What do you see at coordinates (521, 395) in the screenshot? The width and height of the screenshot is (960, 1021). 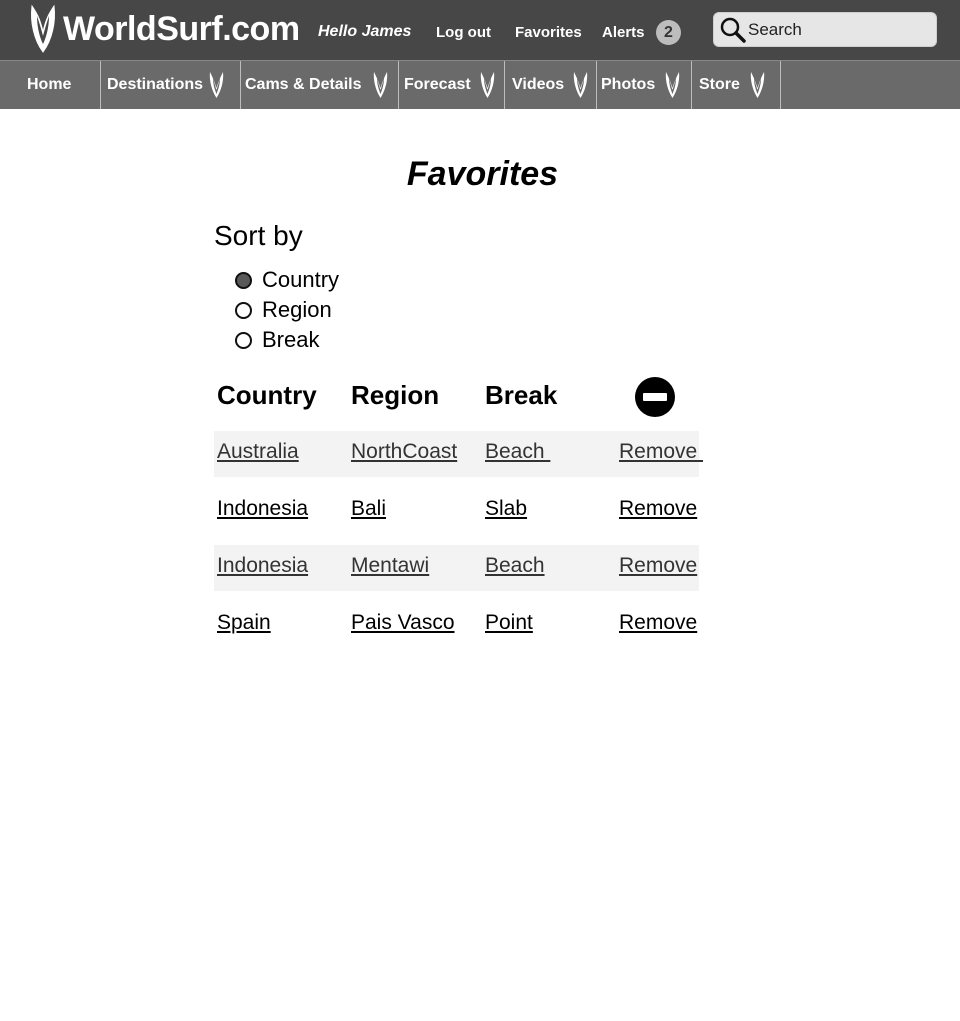 I see `column-header-break: Break` at bounding box center [521, 395].